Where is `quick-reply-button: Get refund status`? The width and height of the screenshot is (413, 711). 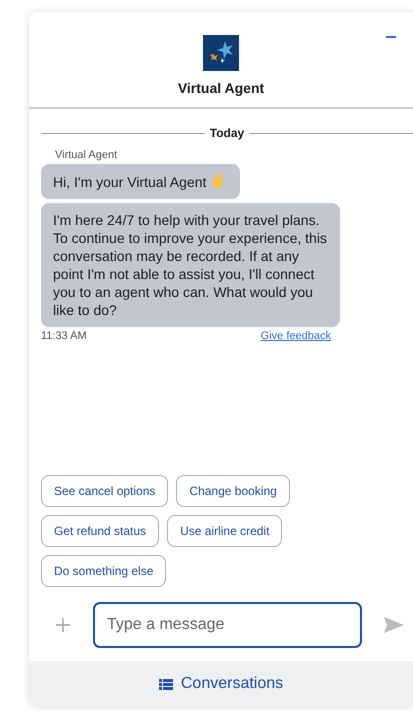
quick-reply-button: Get refund status is located at coordinates (100, 531).